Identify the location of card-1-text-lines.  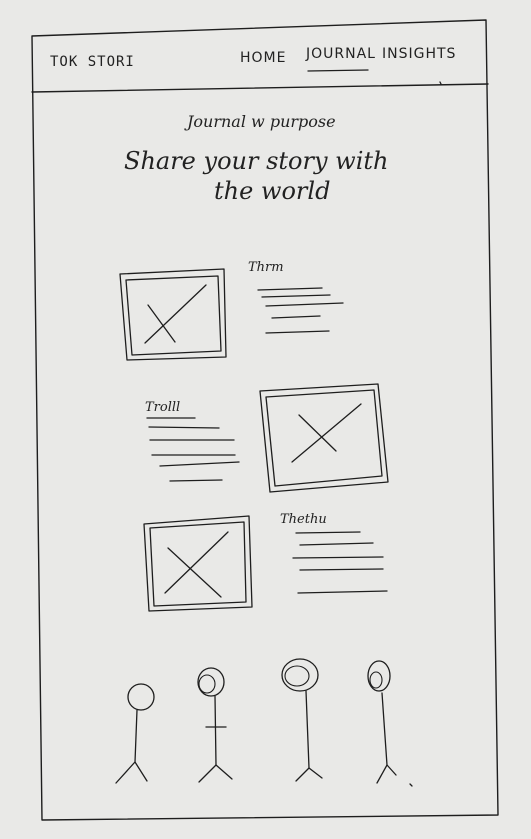
(300, 310).